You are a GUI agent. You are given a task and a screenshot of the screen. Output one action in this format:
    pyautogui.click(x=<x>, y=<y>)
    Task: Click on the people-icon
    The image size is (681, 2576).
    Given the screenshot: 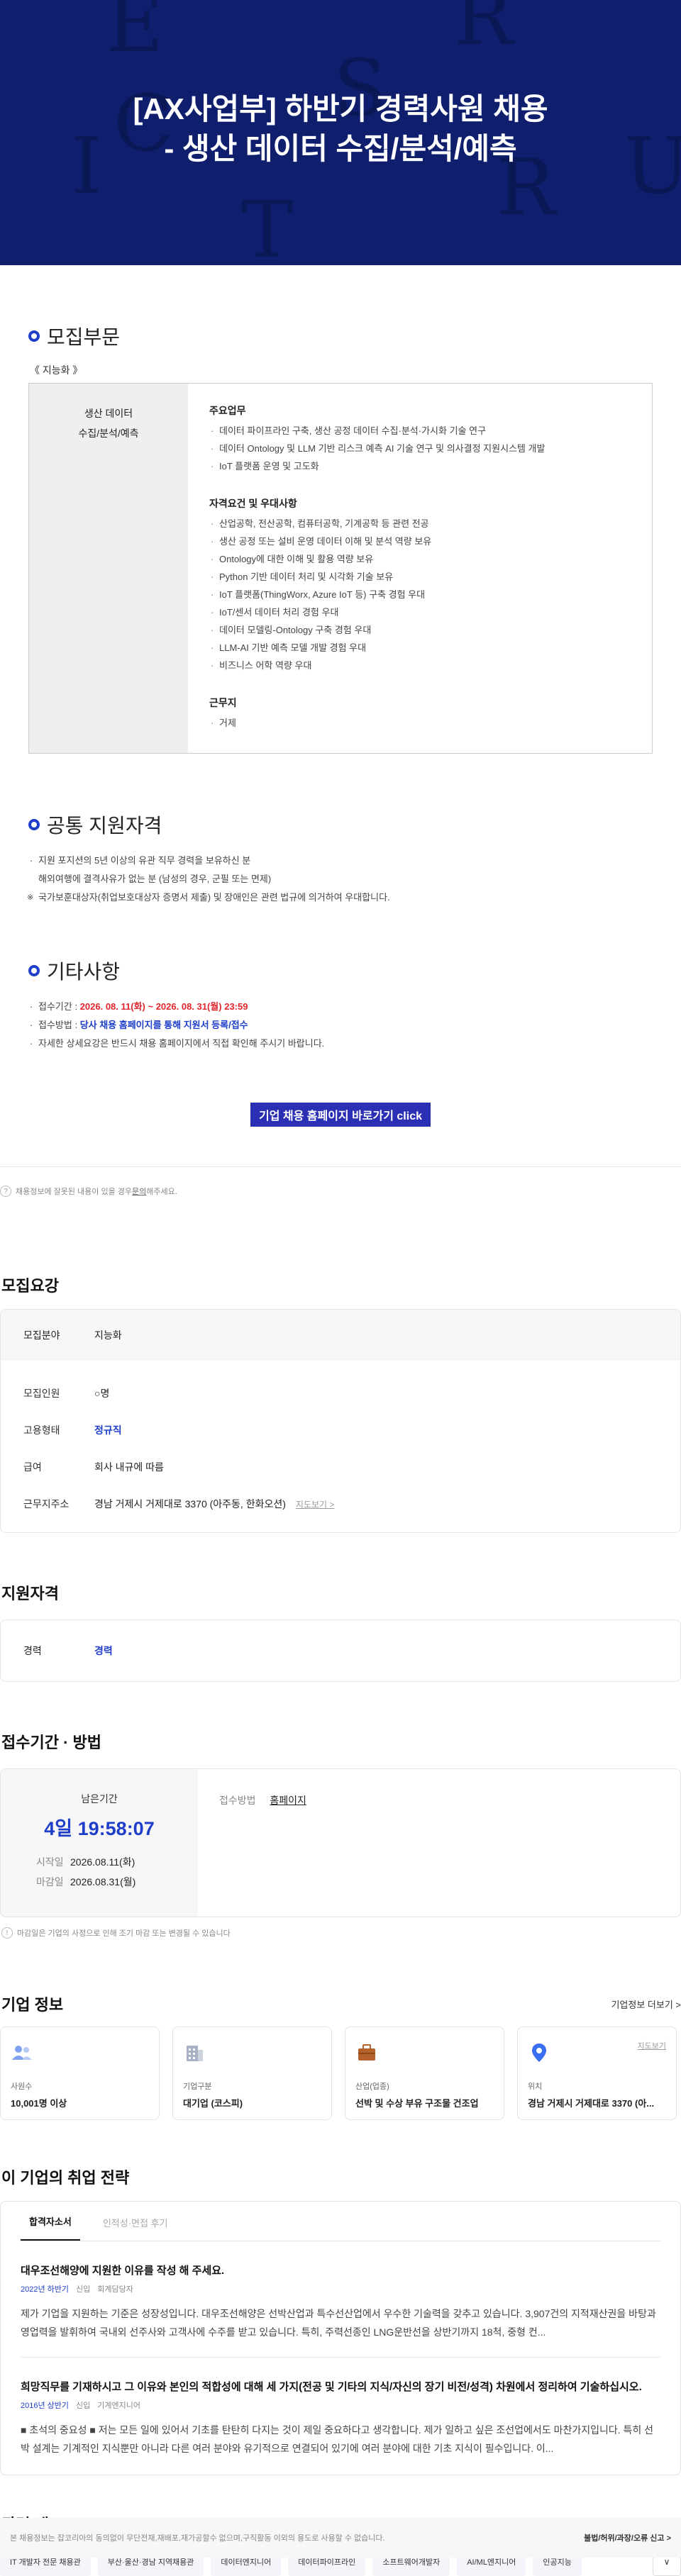 What is the action you would take?
    pyautogui.click(x=22, y=2053)
    